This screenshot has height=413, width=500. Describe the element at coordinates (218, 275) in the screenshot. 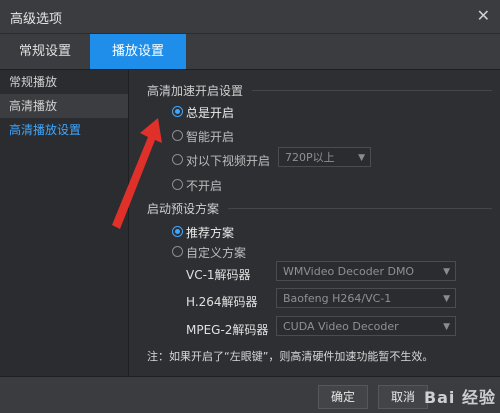

I see `vc1-decoder-label: VC-1解码器` at that location.